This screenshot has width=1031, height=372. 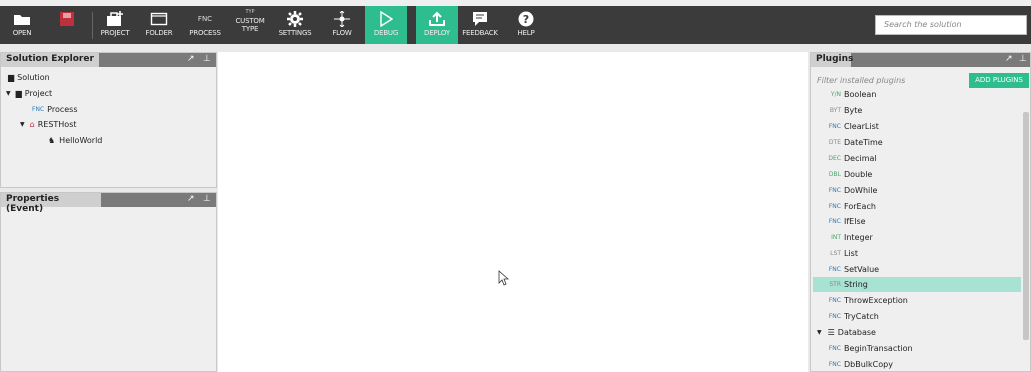 I want to click on flow-button: FLOW, so click(x=342, y=25).